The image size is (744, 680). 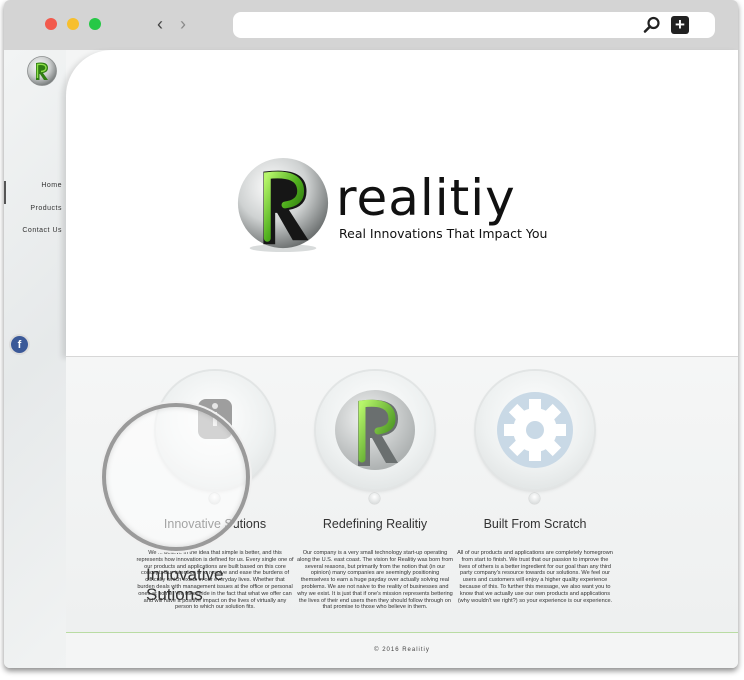 I want to click on realitiy-hero-logo-icon, so click(x=283, y=207).